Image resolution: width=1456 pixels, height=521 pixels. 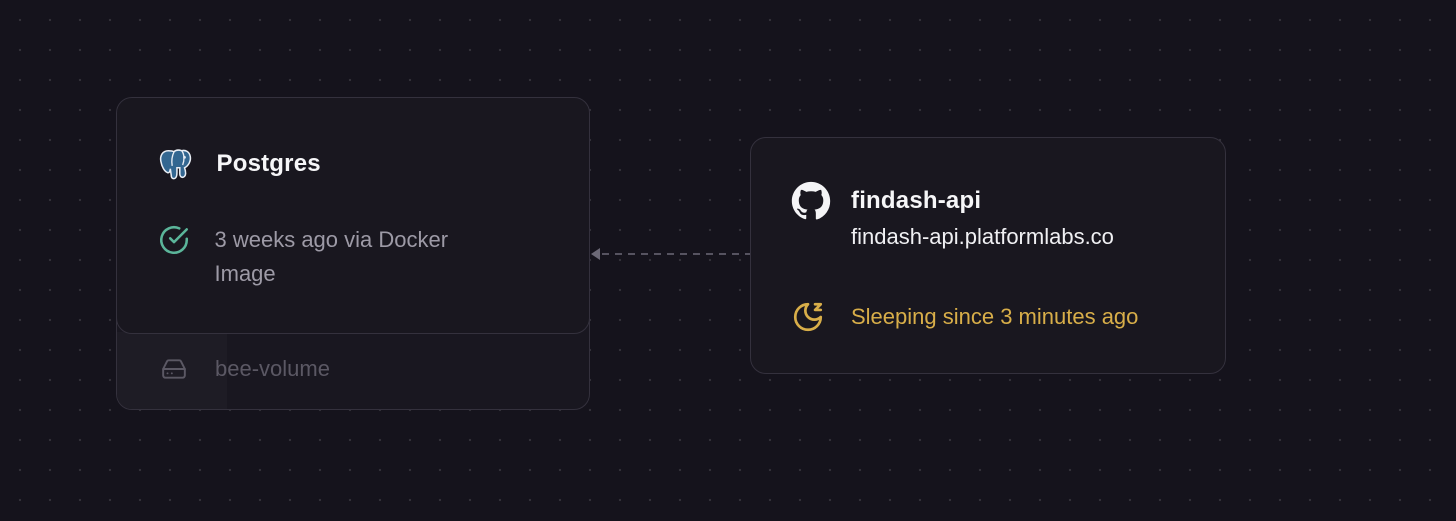 I want to click on moon-sleep-icon, so click(x=808, y=317).